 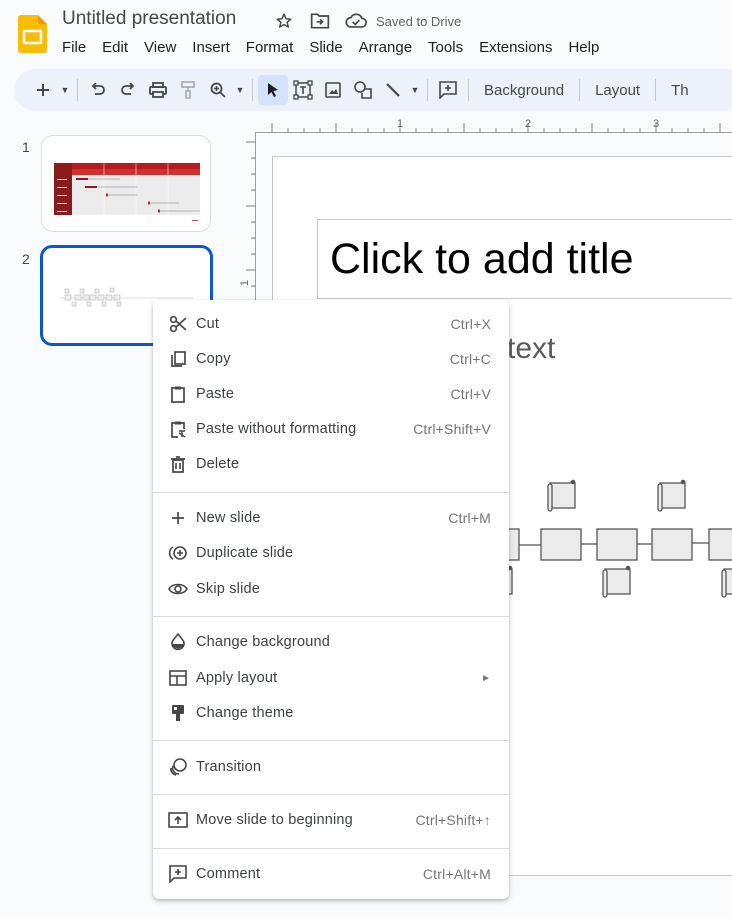 I want to click on timeline-diagram, so click(x=613, y=537).